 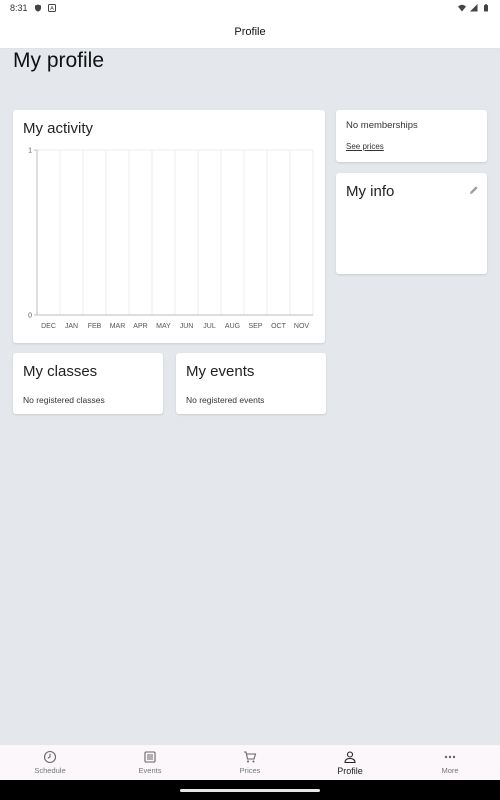 I want to click on chart-x-tick-label: NOV, so click(x=302, y=326).